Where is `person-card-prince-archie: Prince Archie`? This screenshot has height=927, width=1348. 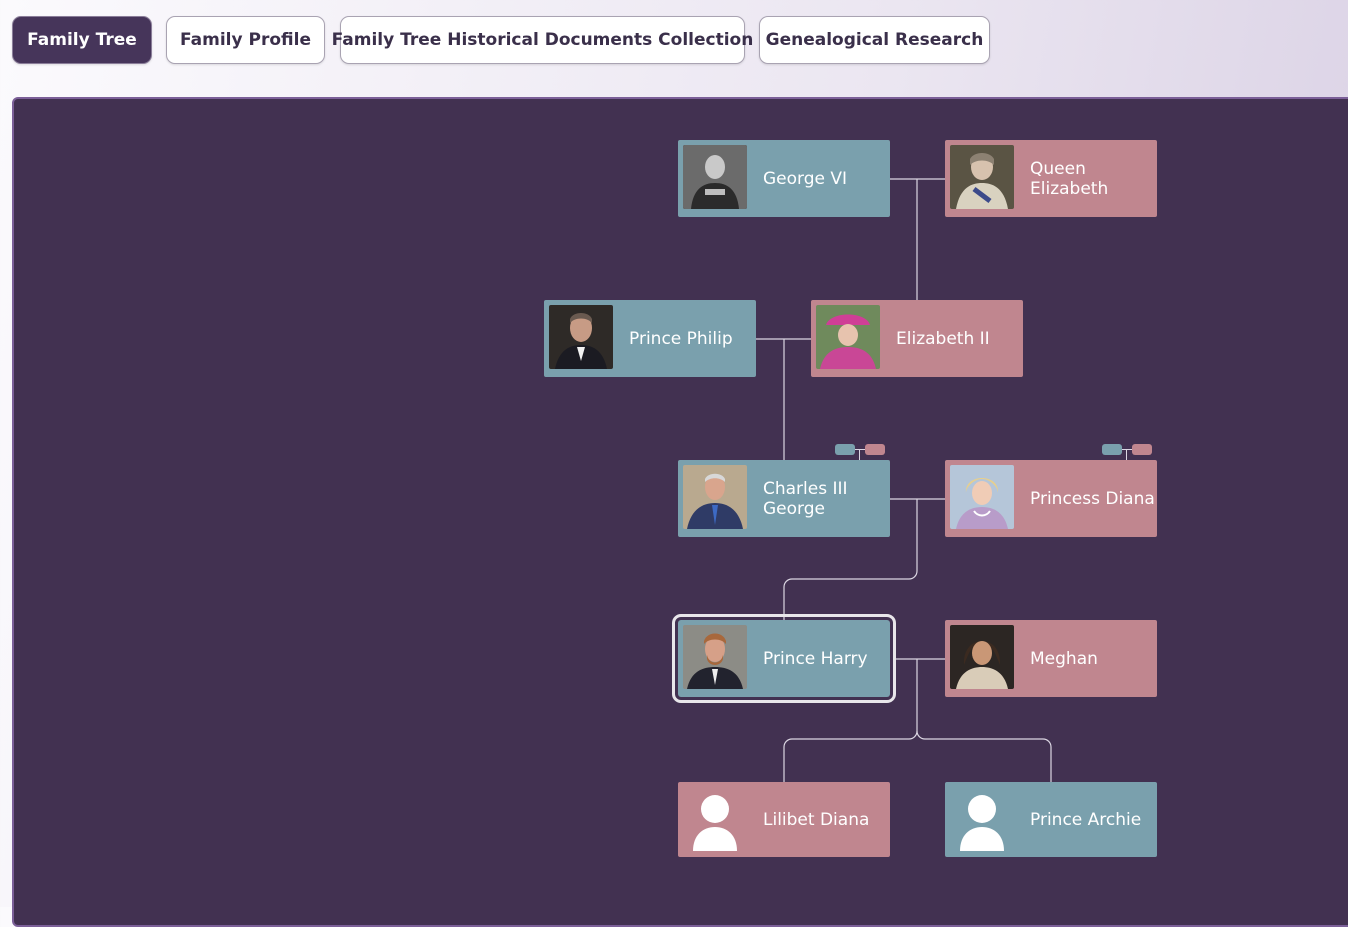
person-card-prince-archie: Prince Archie is located at coordinates (1051, 819).